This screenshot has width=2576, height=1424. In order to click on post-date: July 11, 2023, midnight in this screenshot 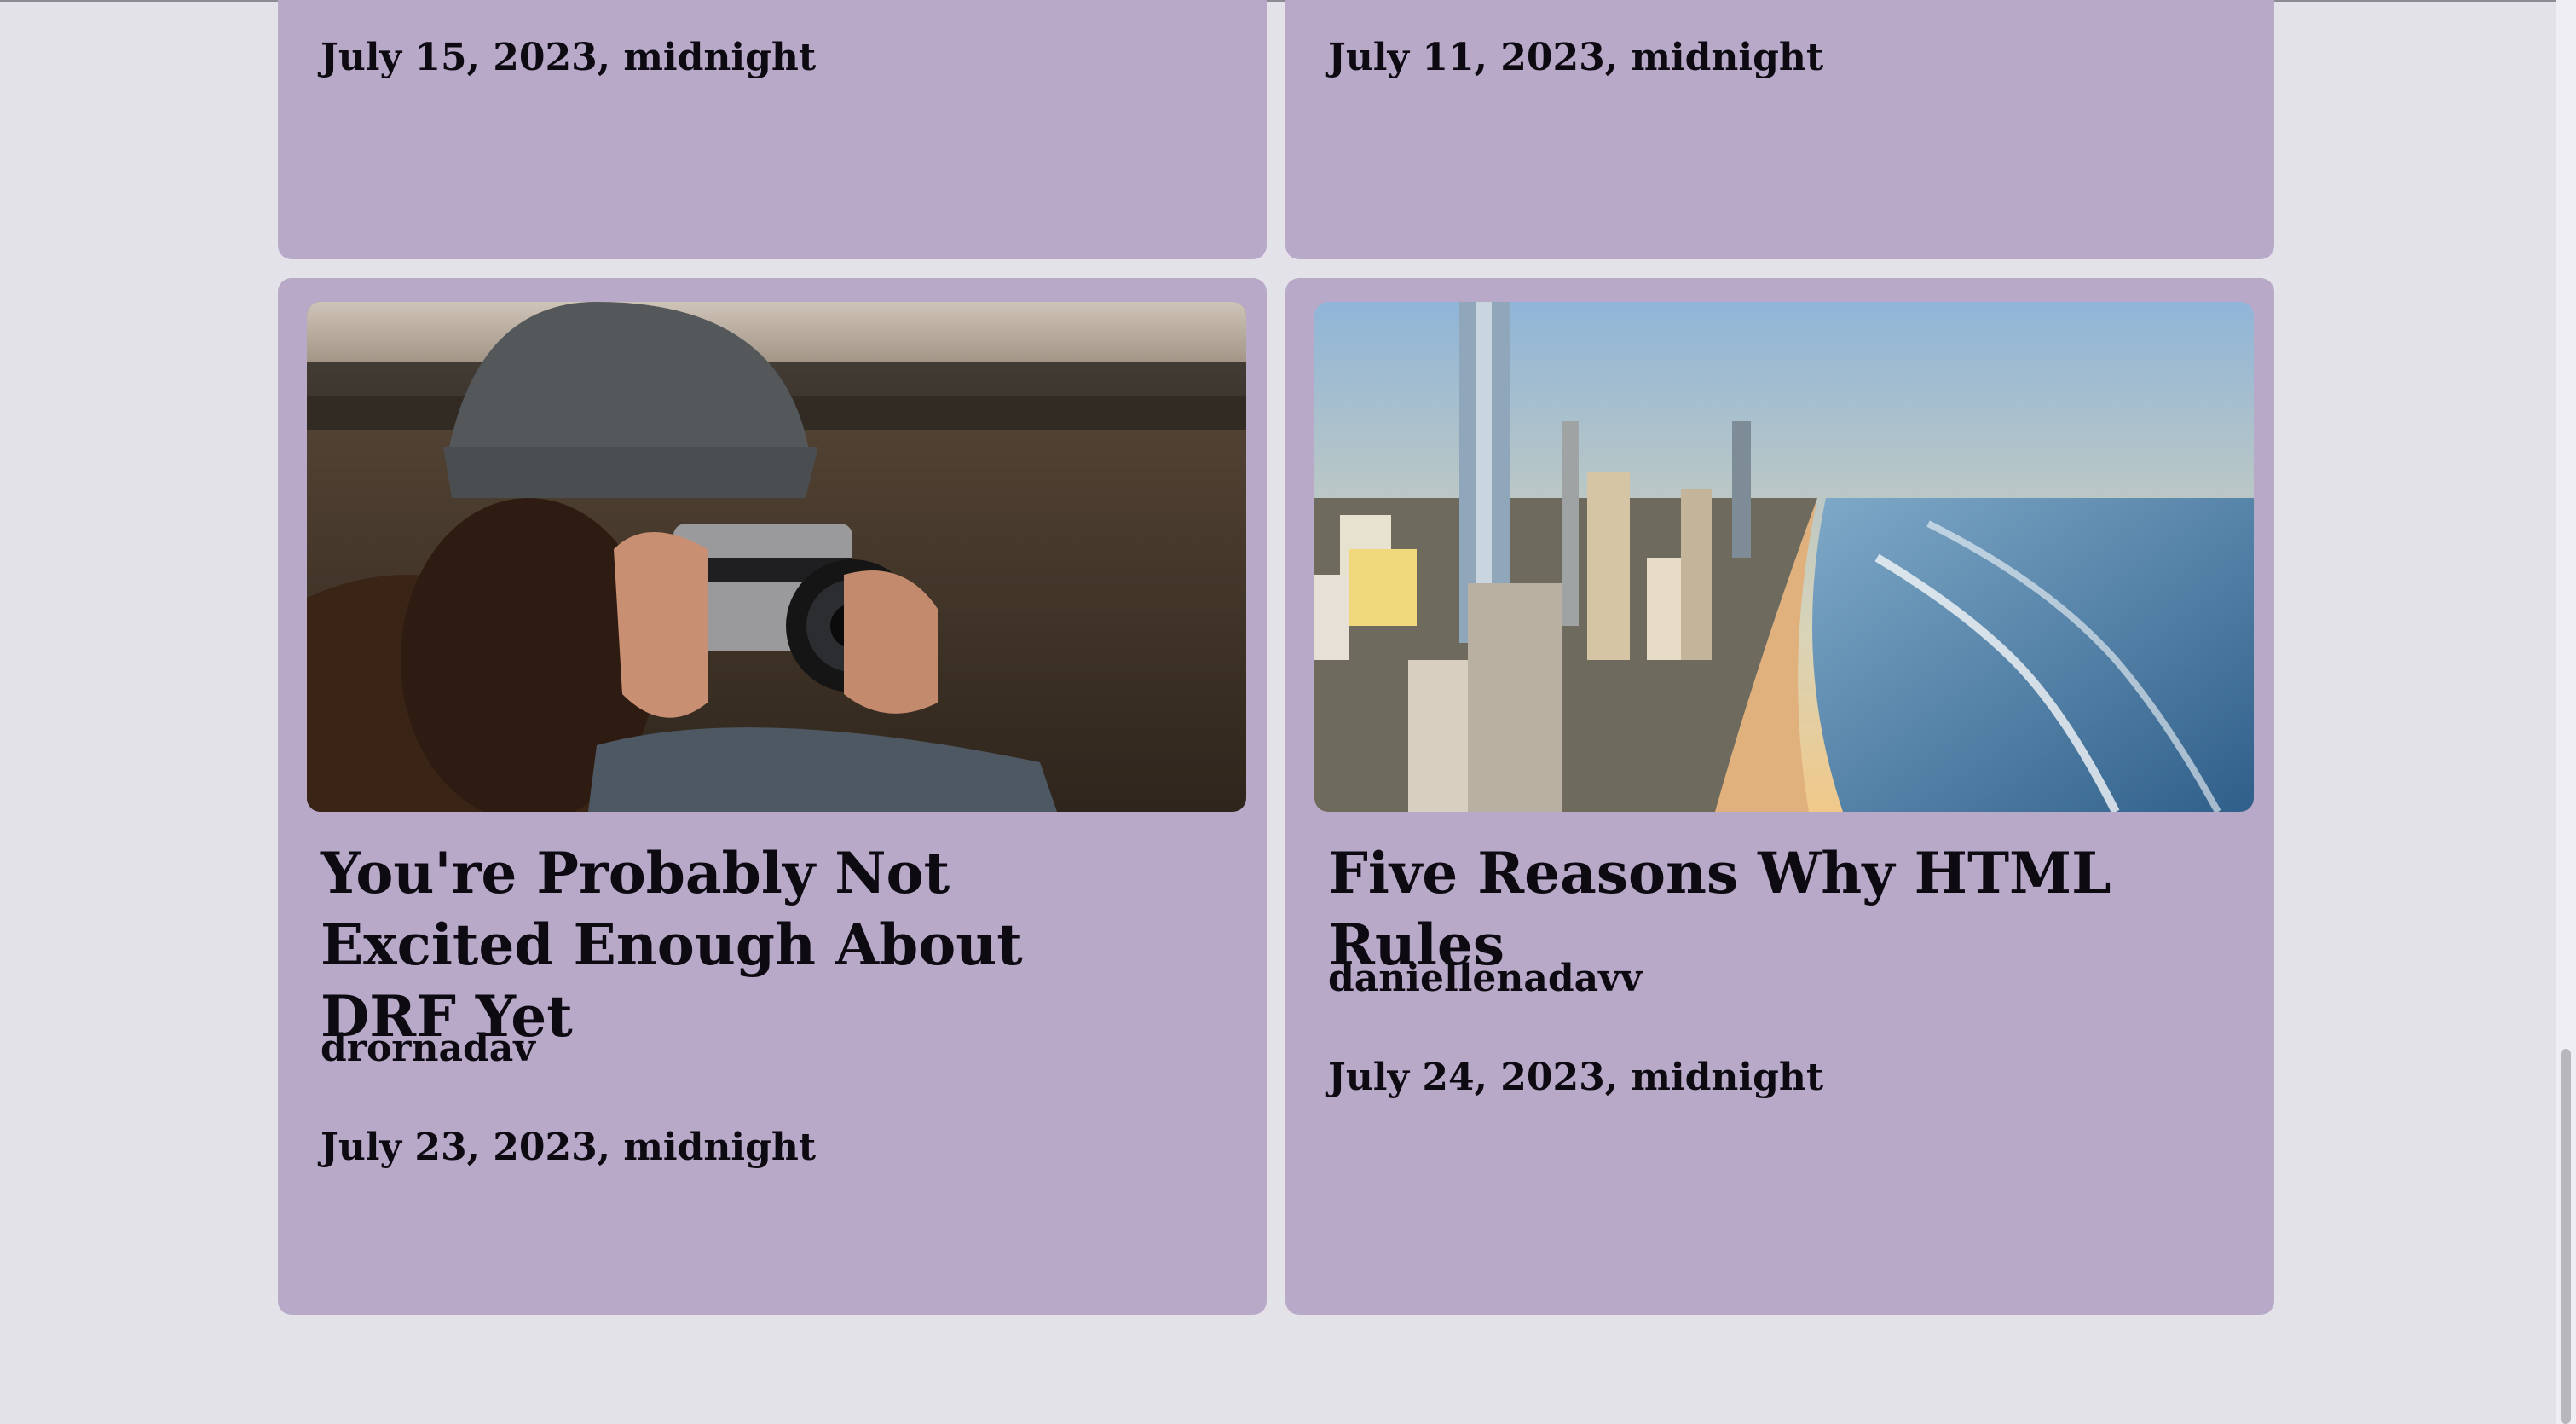, I will do `click(1576, 57)`.